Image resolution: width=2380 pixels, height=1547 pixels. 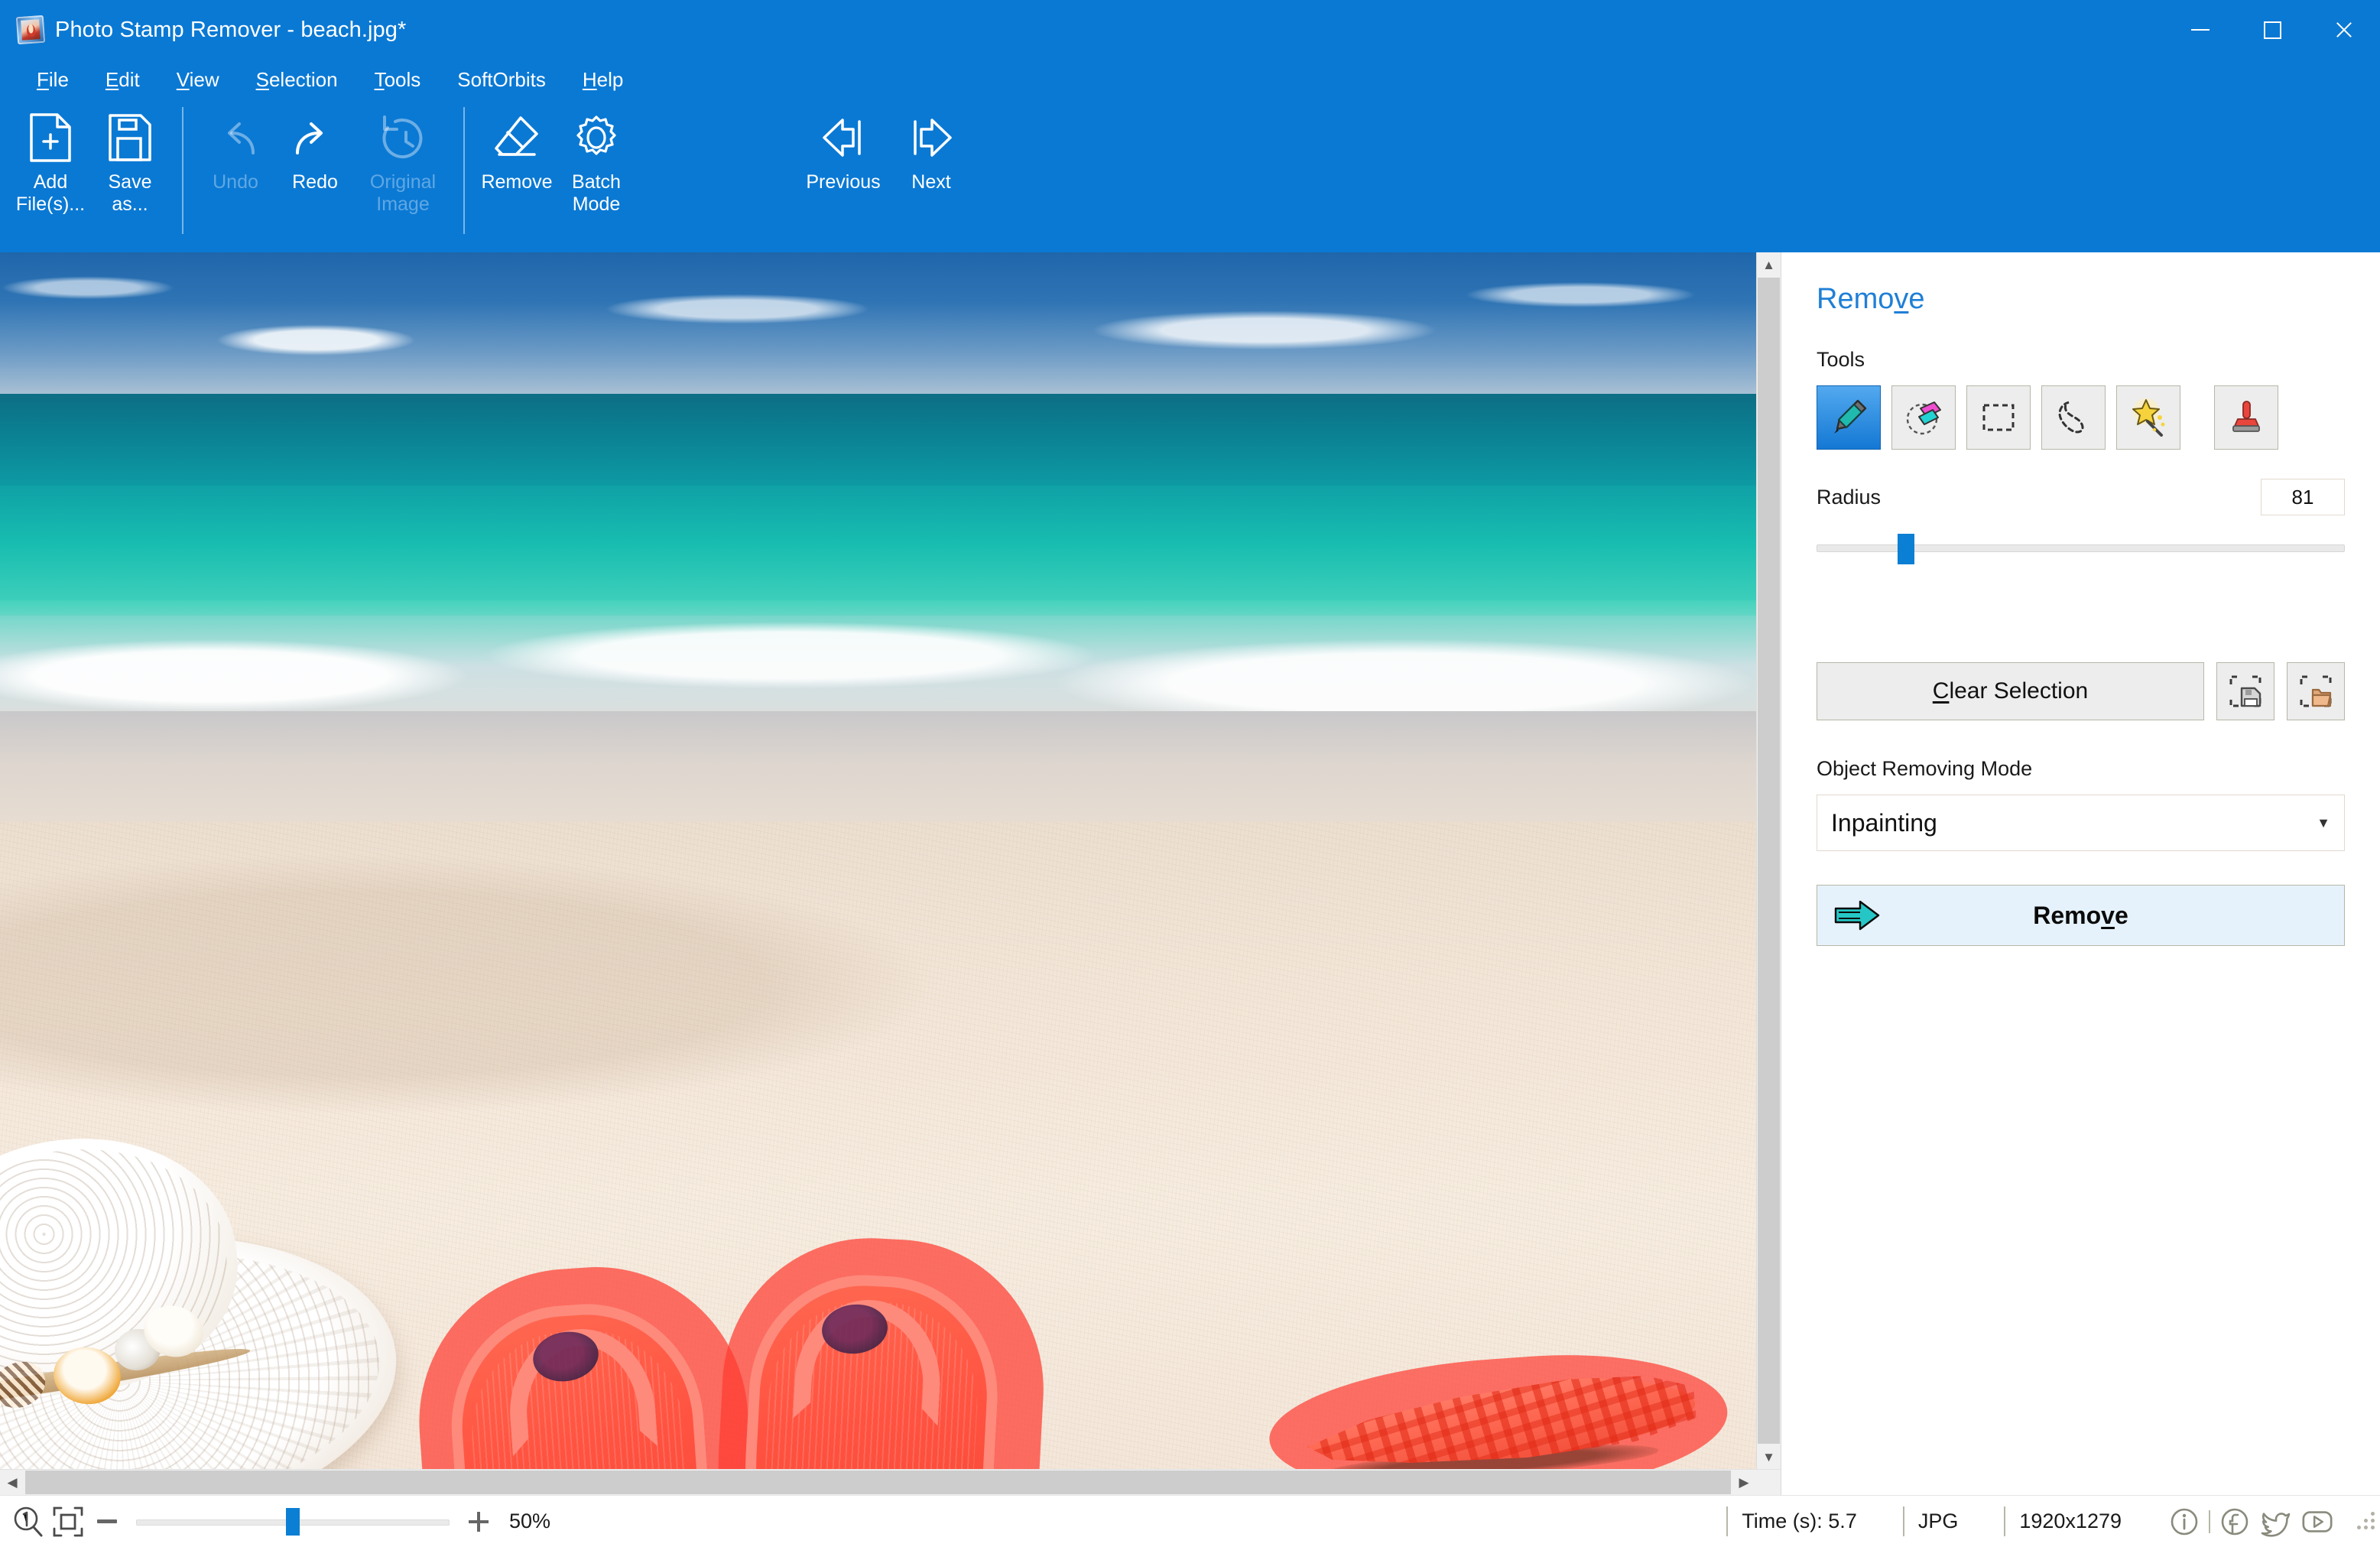 What do you see at coordinates (2235, 1522) in the screenshot?
I see `facebook-button` at bounding box center [2235, 1522].